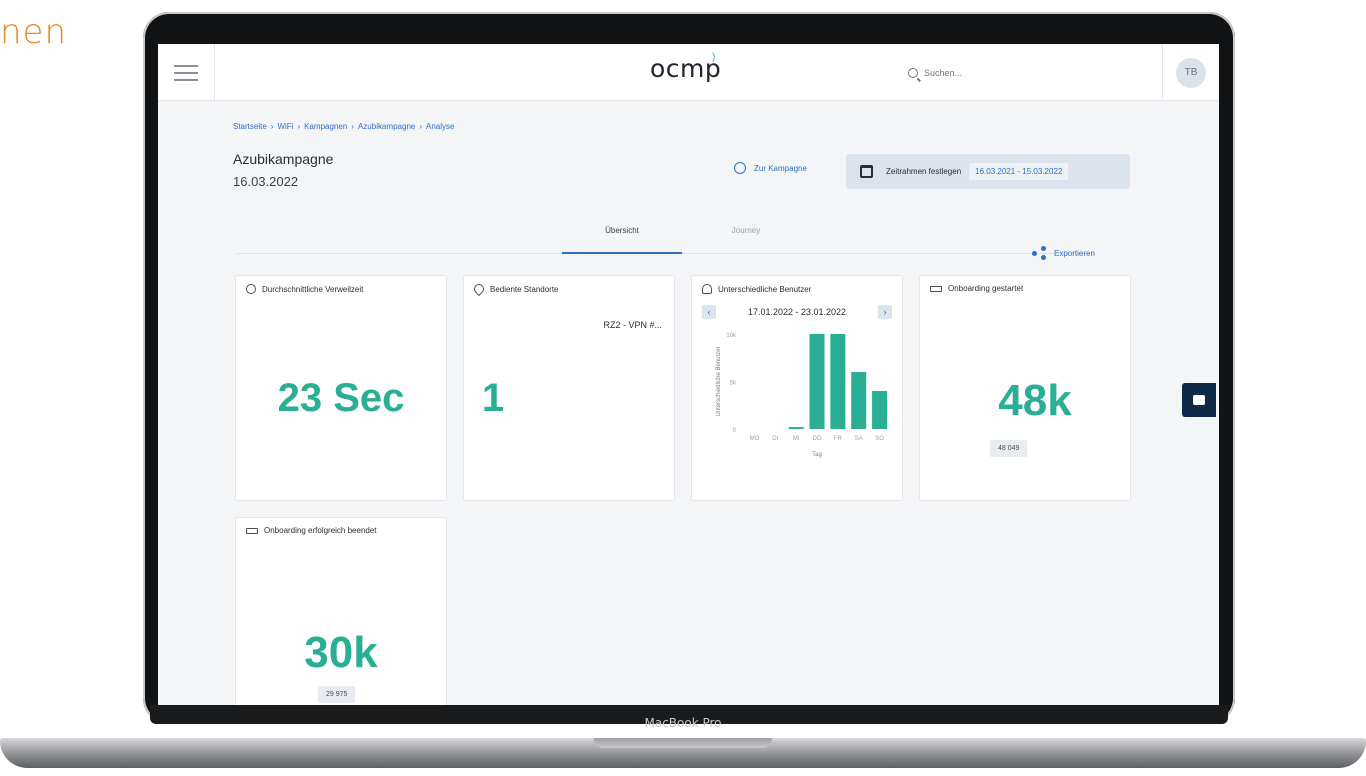 The image size is (1366, 776). I want to click on hamburger-menu-button, so click(186, 72).